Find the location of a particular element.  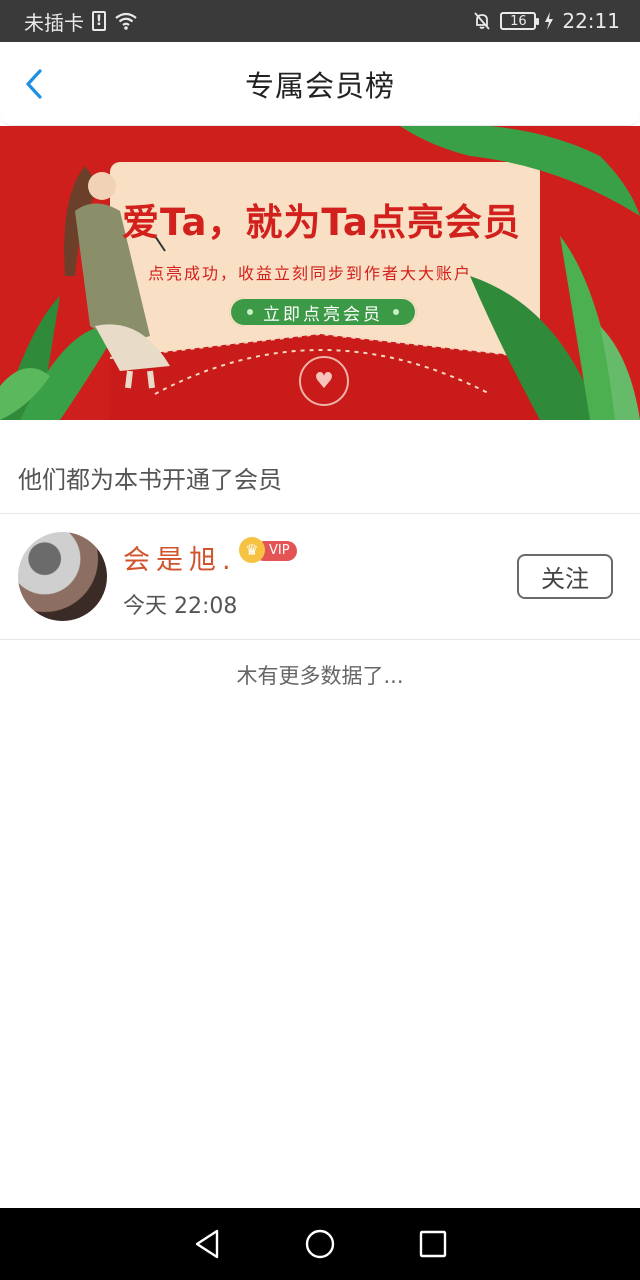

cta-dot-right is located at coordinates (396, 312).